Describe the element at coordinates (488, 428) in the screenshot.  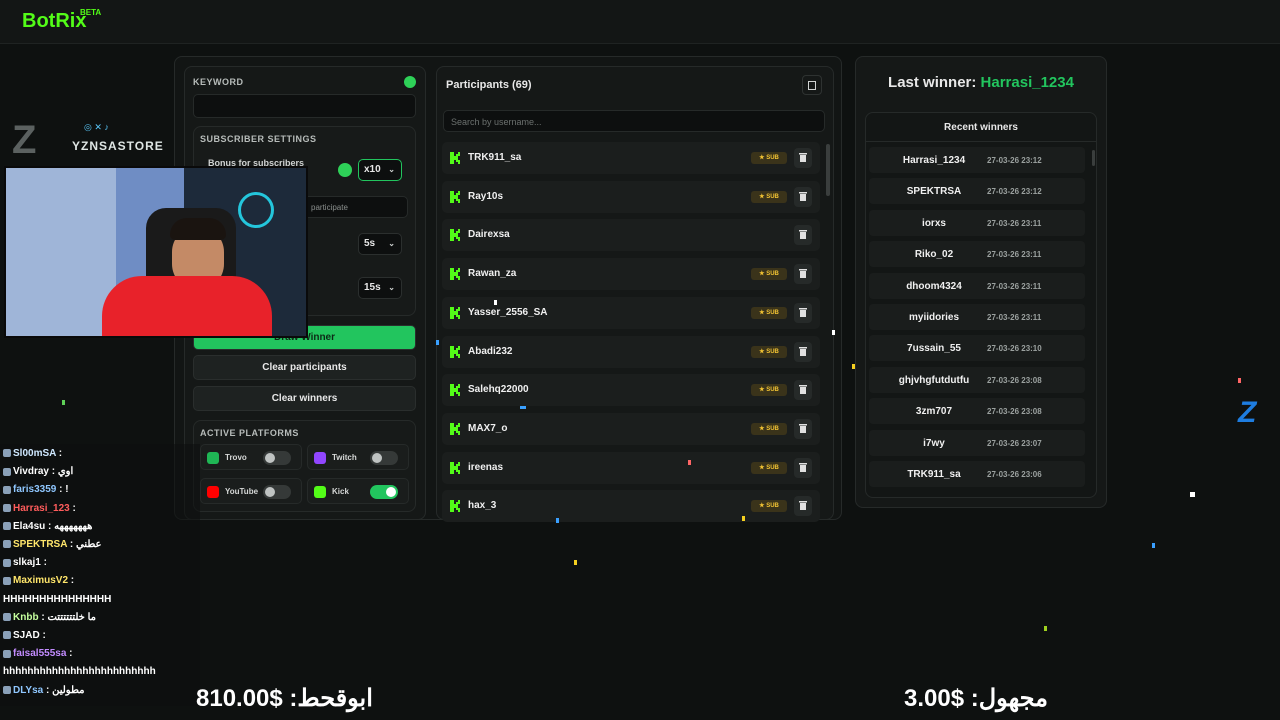
I see `participant-name: MAX7_o` at that location.